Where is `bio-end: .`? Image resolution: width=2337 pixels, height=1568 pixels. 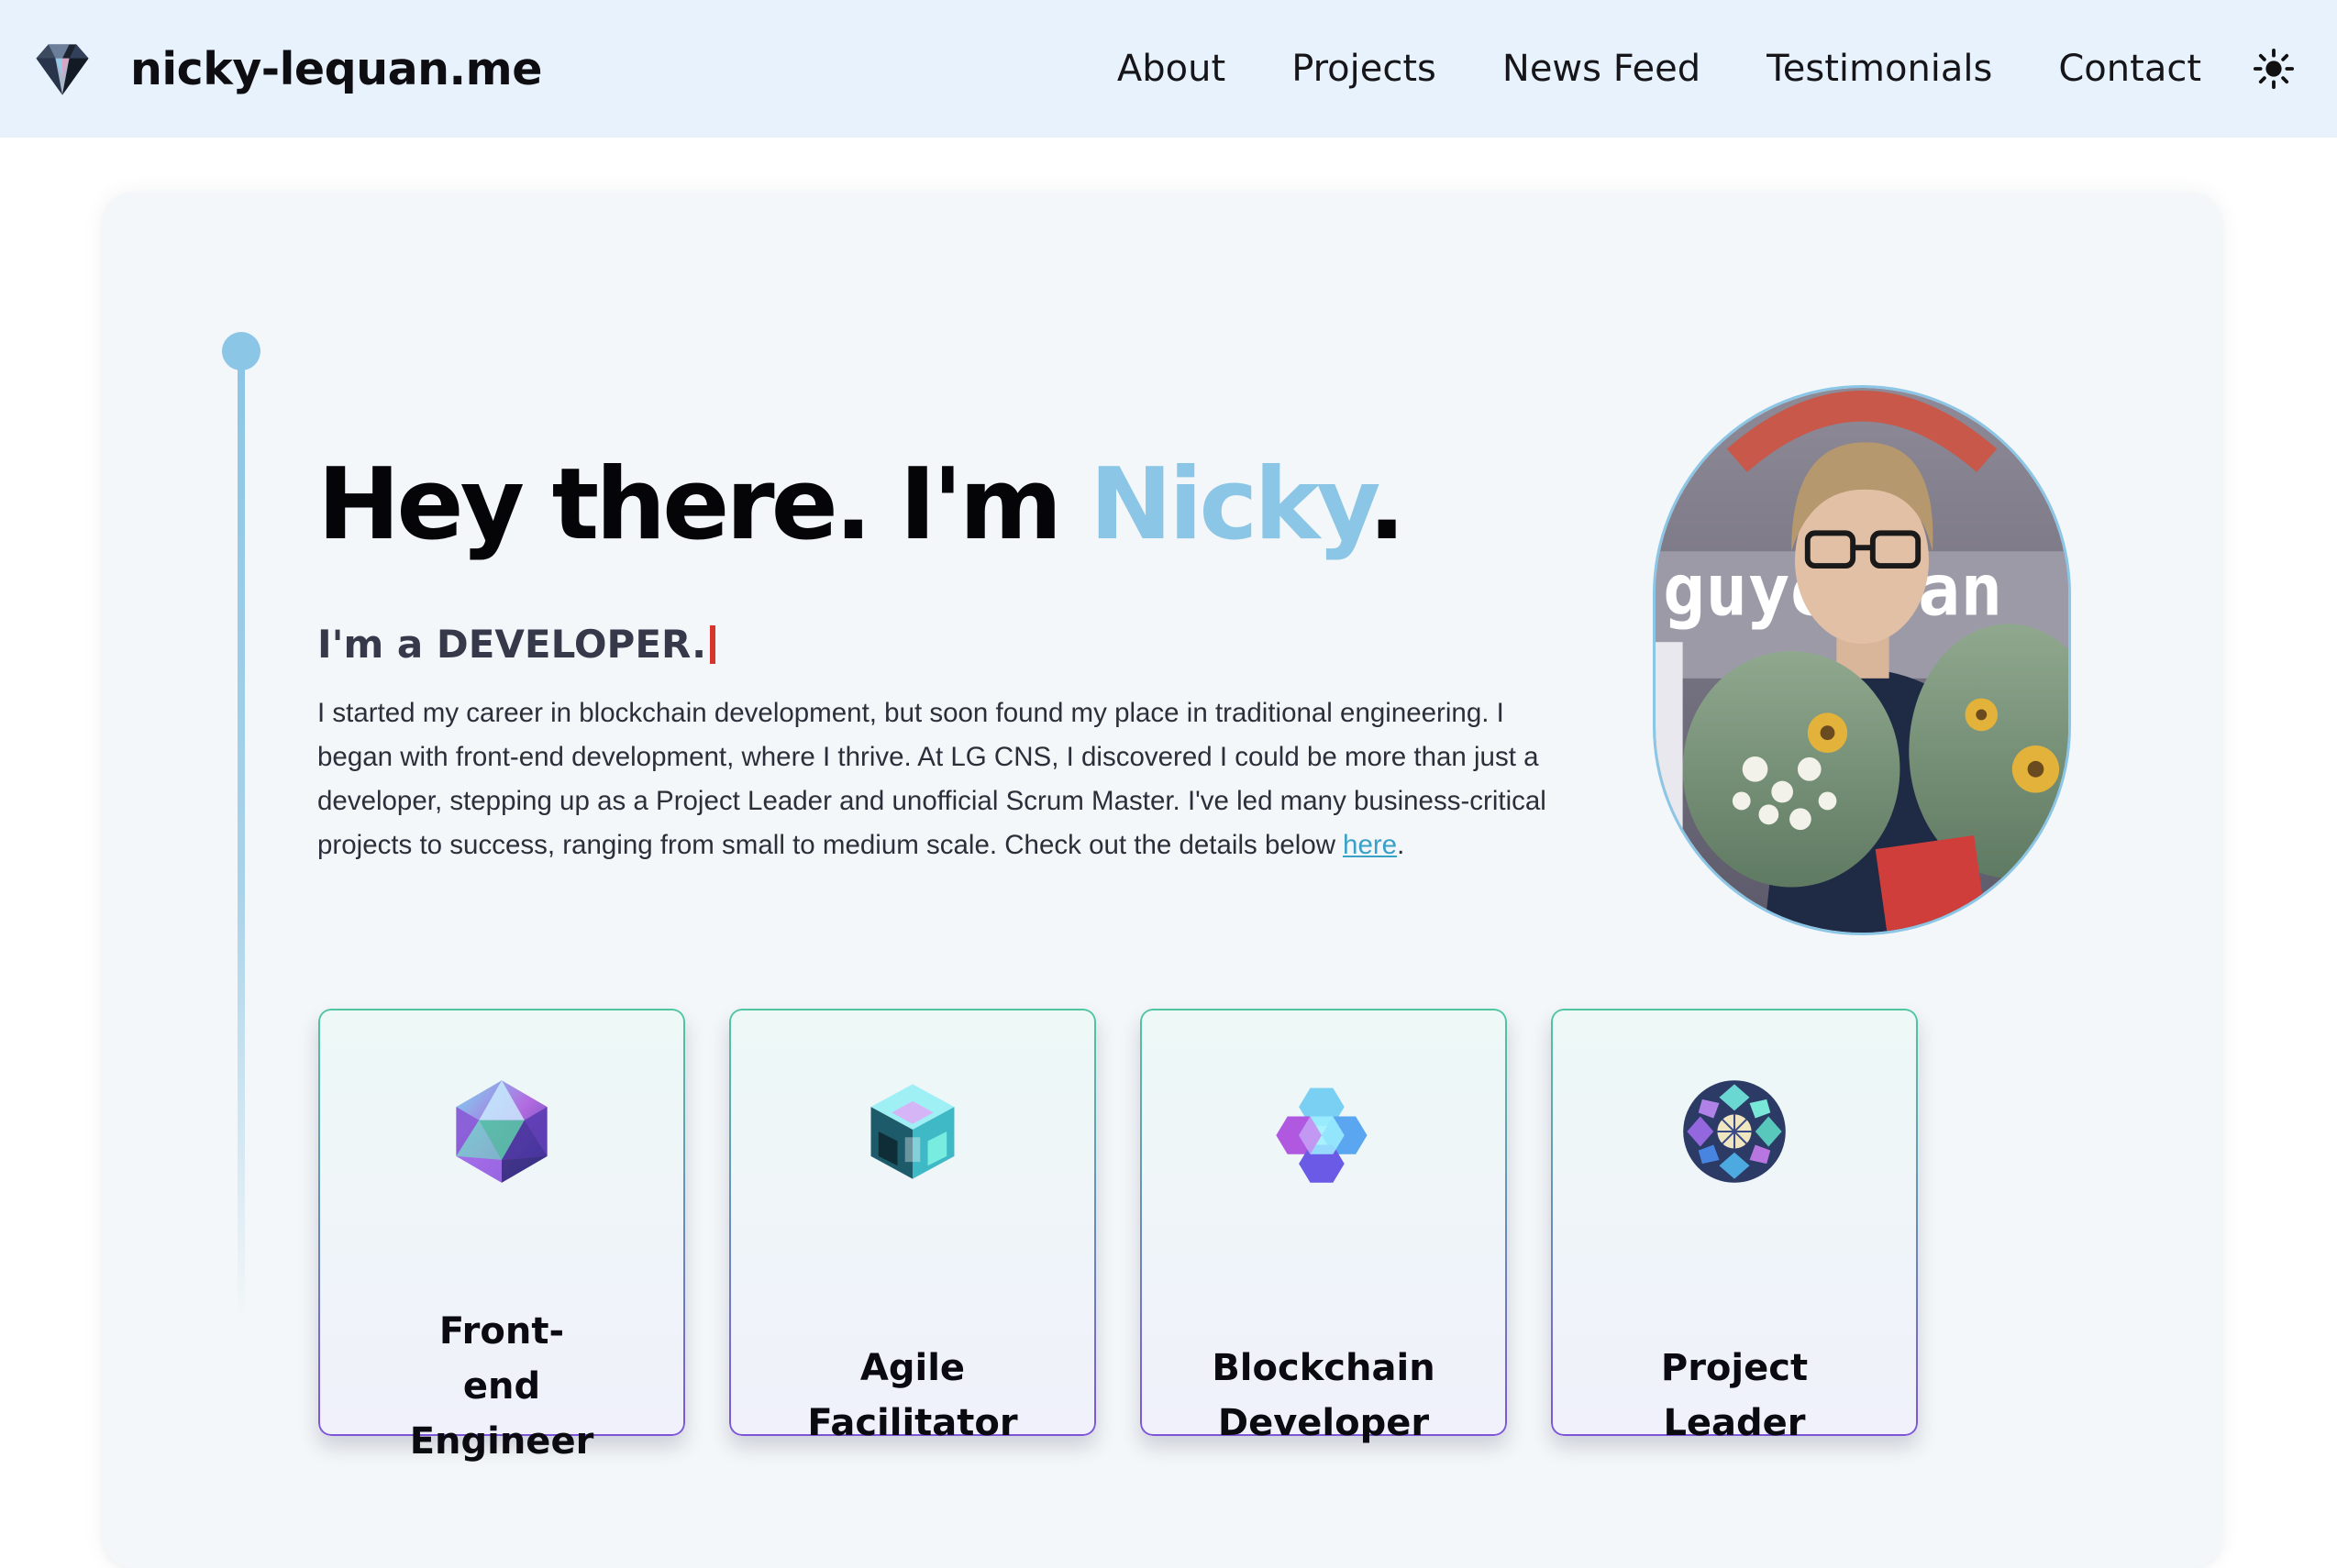 bio-end: . is located at coordinates (1401, 845).